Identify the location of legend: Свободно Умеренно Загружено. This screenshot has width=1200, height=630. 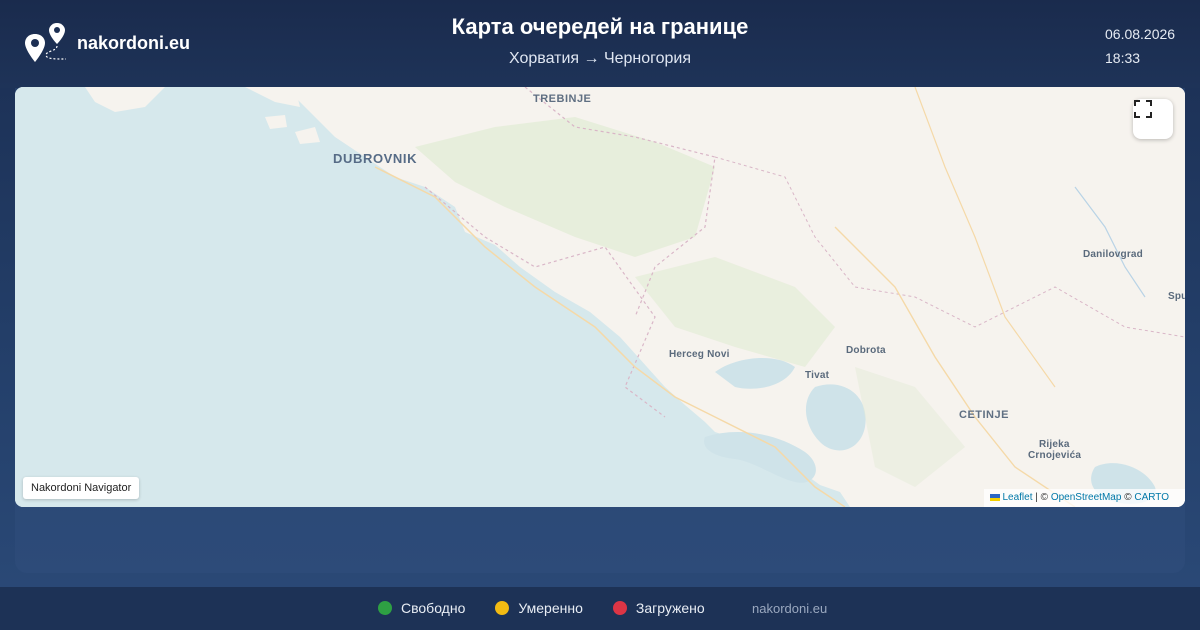
(556, 608).